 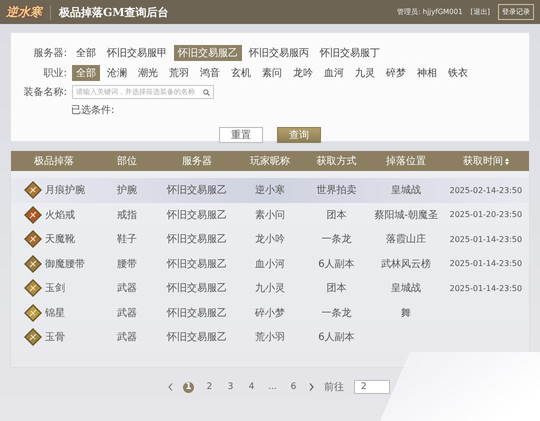 What do you see at coordinates (372, 387) in the screenshot?
I see `goto-page-field: 2` at bounding box center [372, 387].